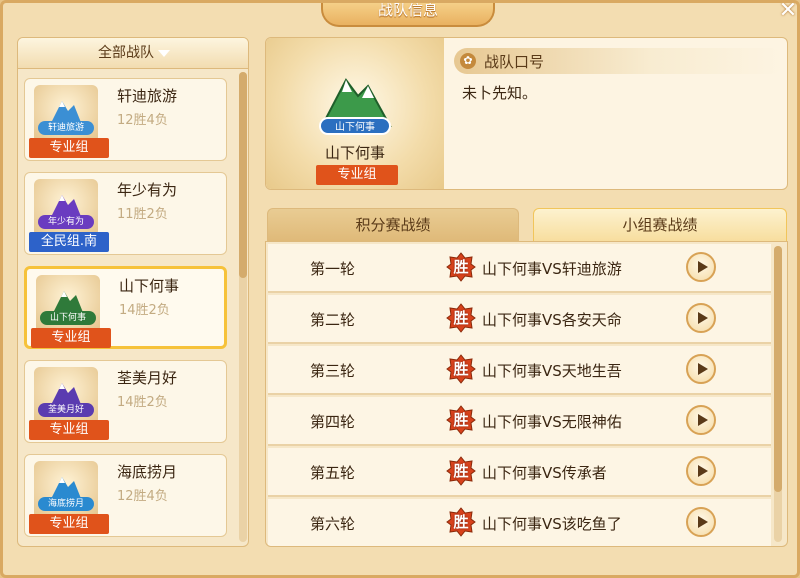  What do you see at coordinates (68, 318) in the screenshot?
I see `team-emblem-text: 山下何事` at bounding box center [68, 318].